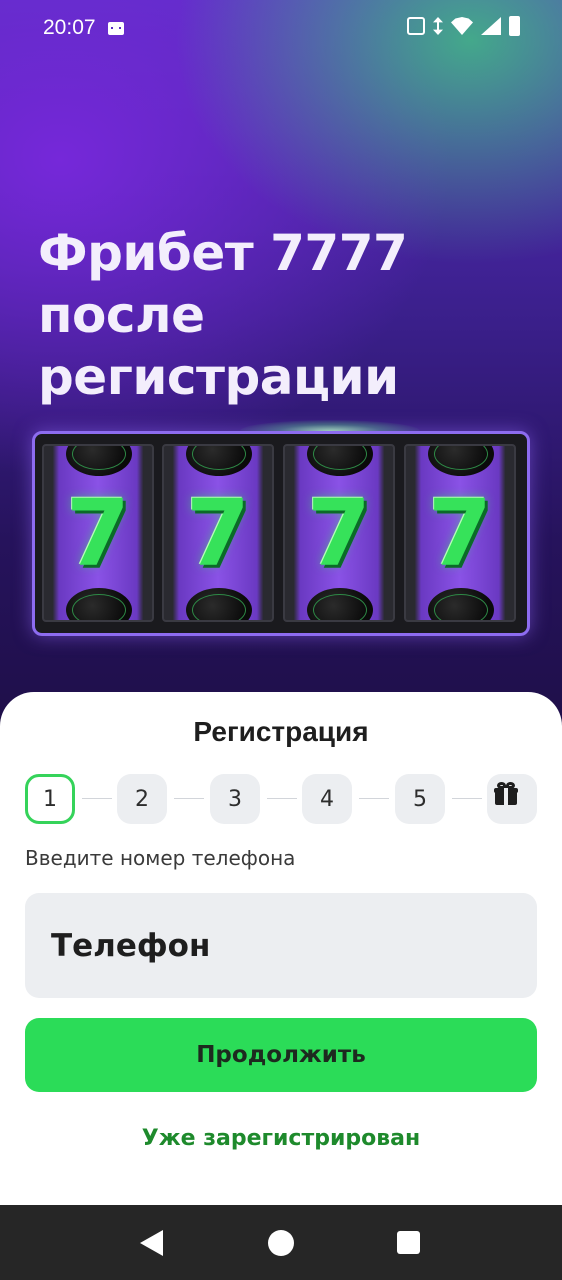  What do you see at coordinates (491, 26) in the screenshot?
I see `signal-icon` at bounding box center [491, 26].